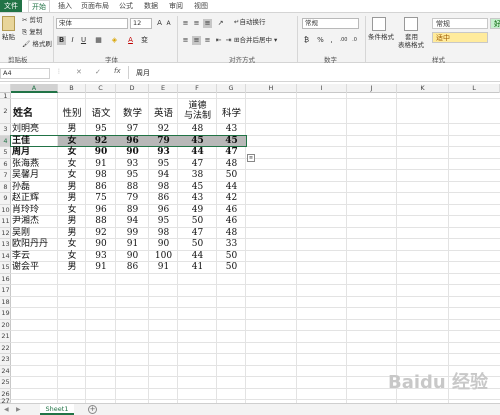 The image size is (500, 415). I want to click on row-header: 12, so click(5, 233).